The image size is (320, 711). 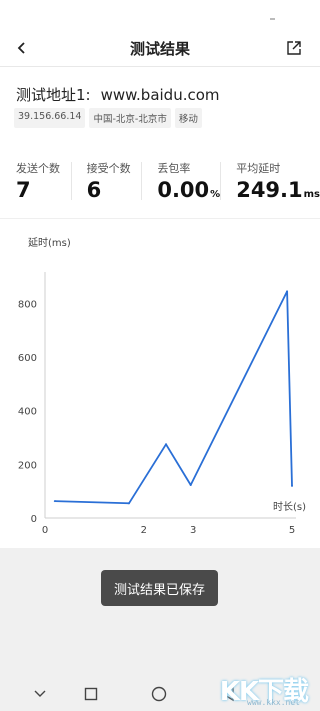 I want to click on y-tick-label: 200, so click(x=27, y=465).